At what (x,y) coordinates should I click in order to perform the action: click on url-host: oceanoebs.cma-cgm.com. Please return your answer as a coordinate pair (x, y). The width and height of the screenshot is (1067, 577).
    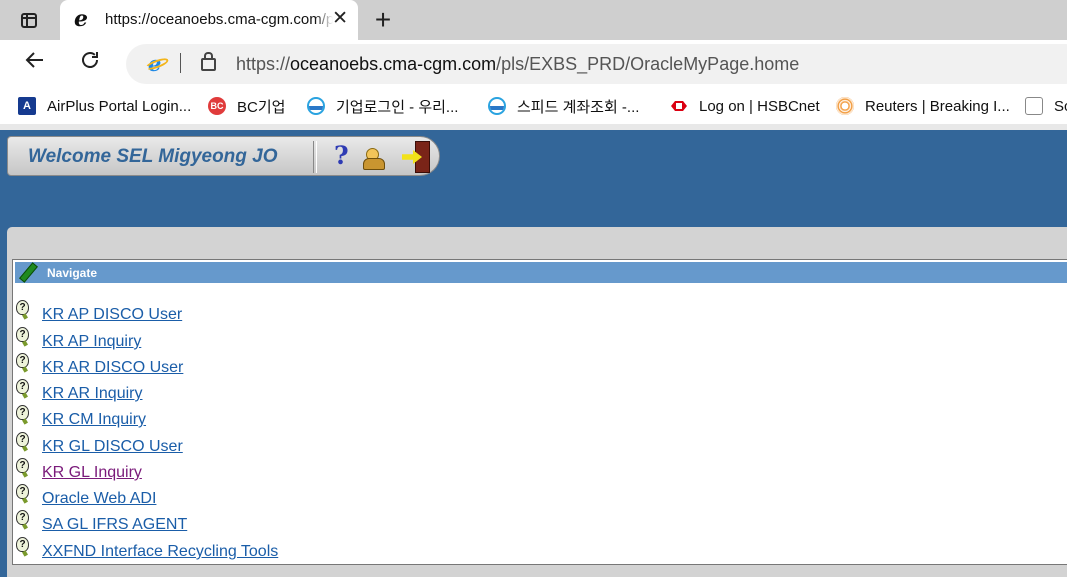
    Looking at the image, I should click on (393, 64).